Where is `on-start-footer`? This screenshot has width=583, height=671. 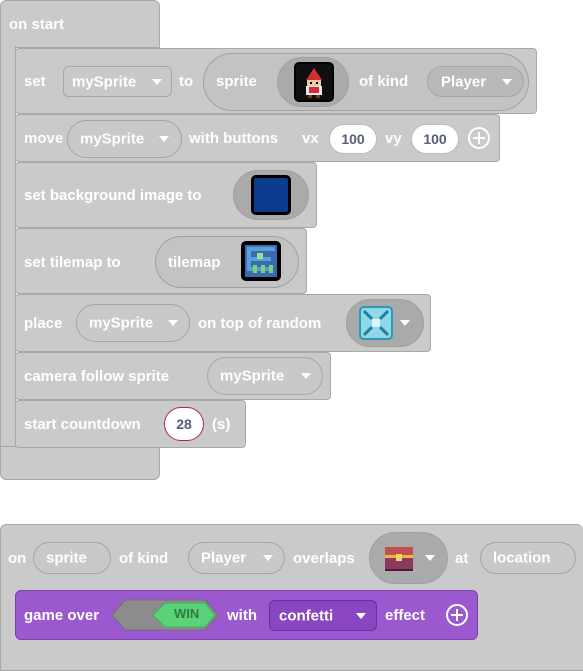
on-start-footer is located at coordinates (80, 463).